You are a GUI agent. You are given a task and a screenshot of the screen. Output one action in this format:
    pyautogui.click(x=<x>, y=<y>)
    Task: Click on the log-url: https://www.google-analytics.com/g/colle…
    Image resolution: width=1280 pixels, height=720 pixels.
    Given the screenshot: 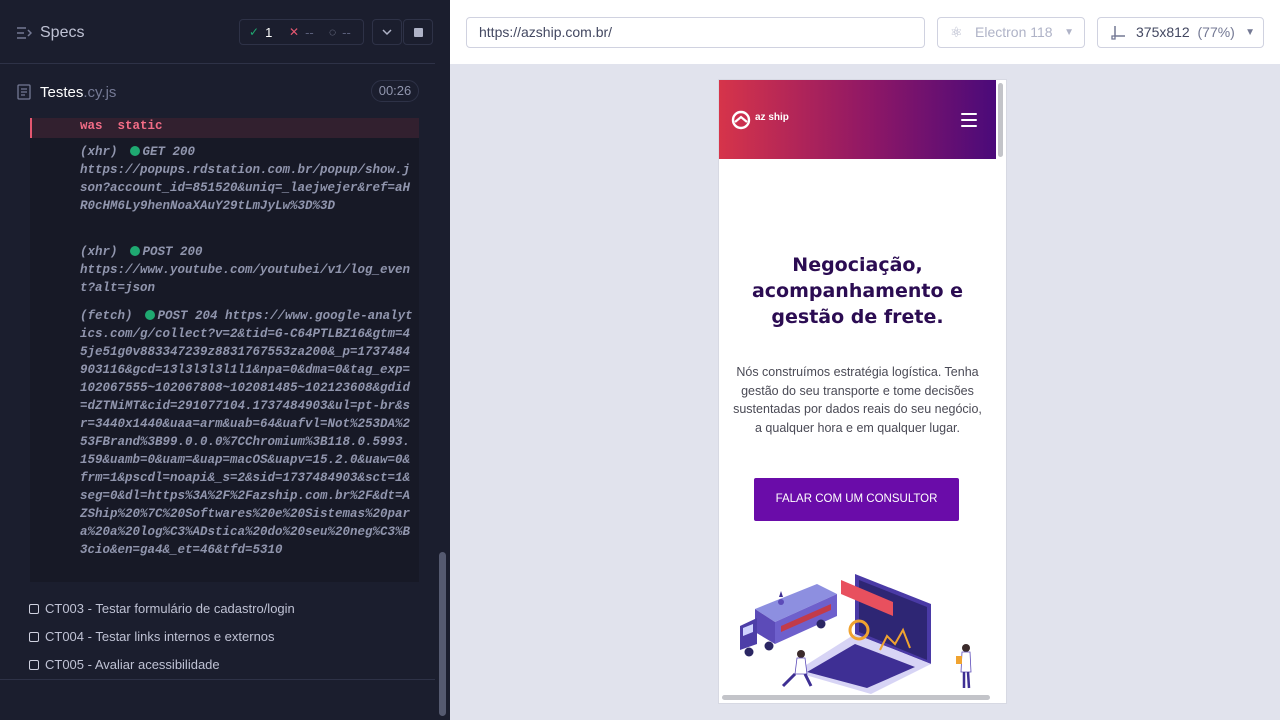 What is the action you would take?
    pyautogui.click(x=246, y=433)
    